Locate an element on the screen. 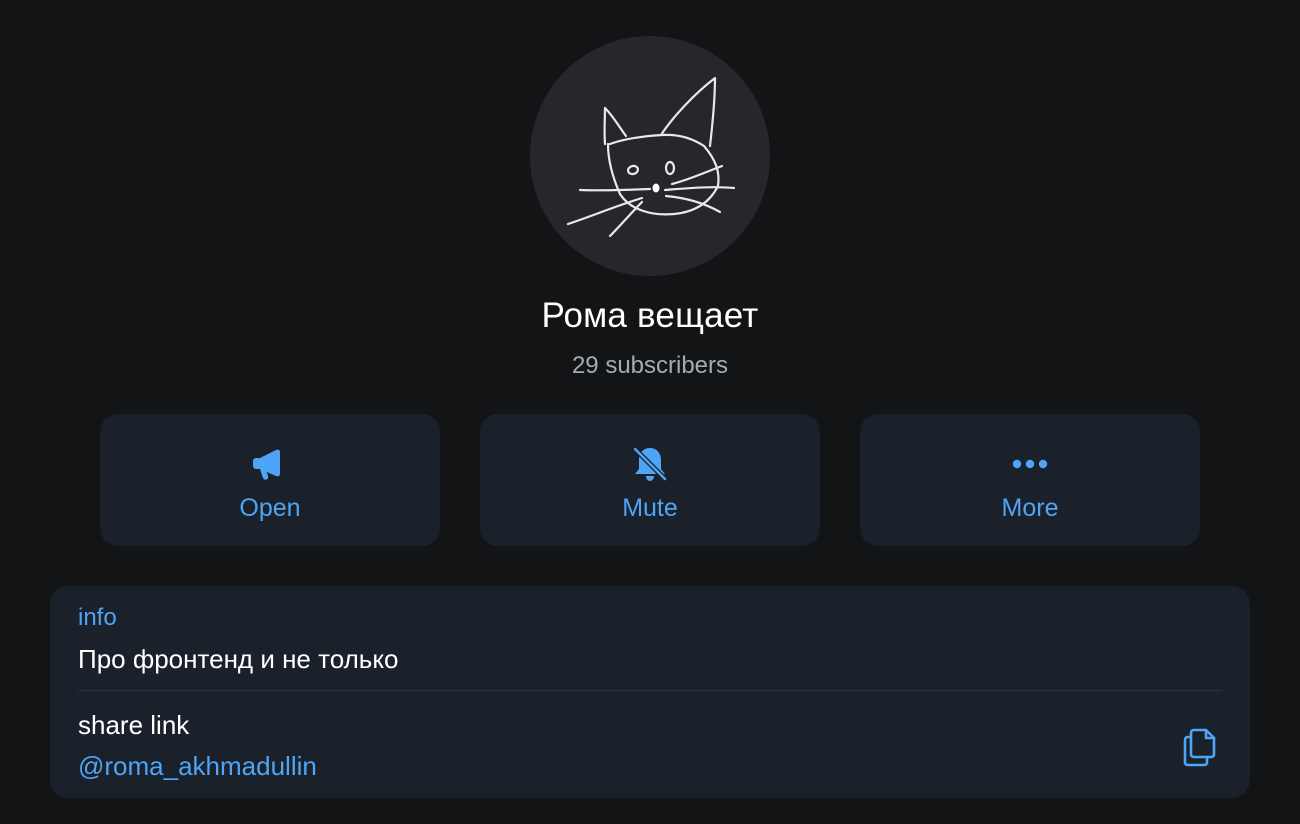  share-link-label: share link is located at coordinates (134, 725).